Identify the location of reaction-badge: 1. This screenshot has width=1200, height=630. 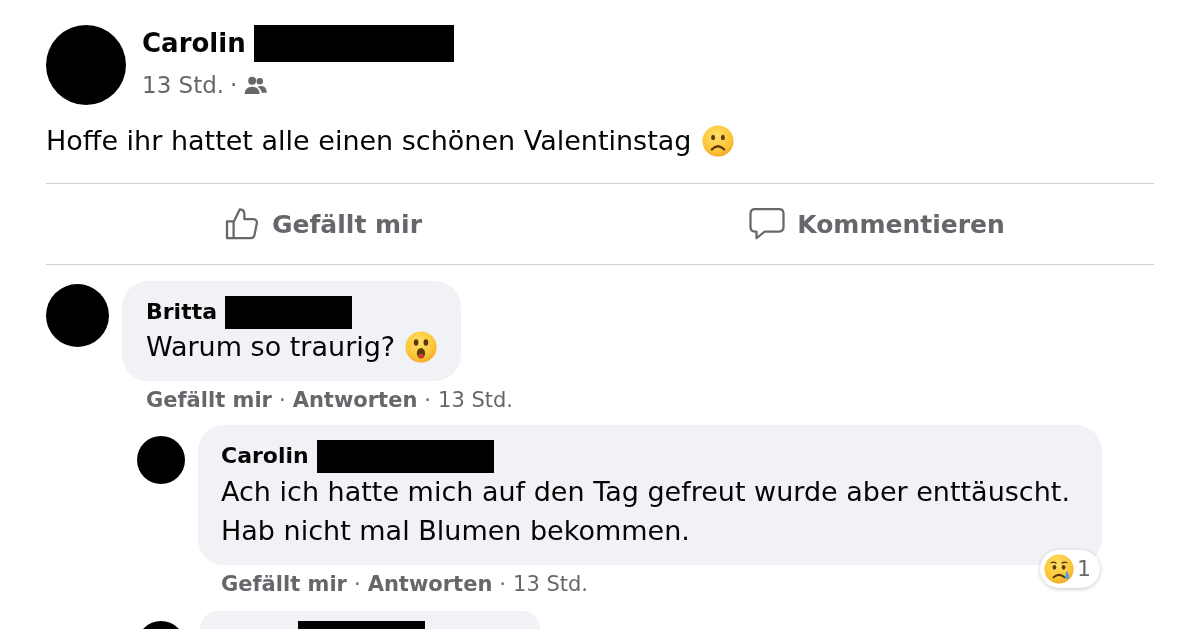
(1070, 569).